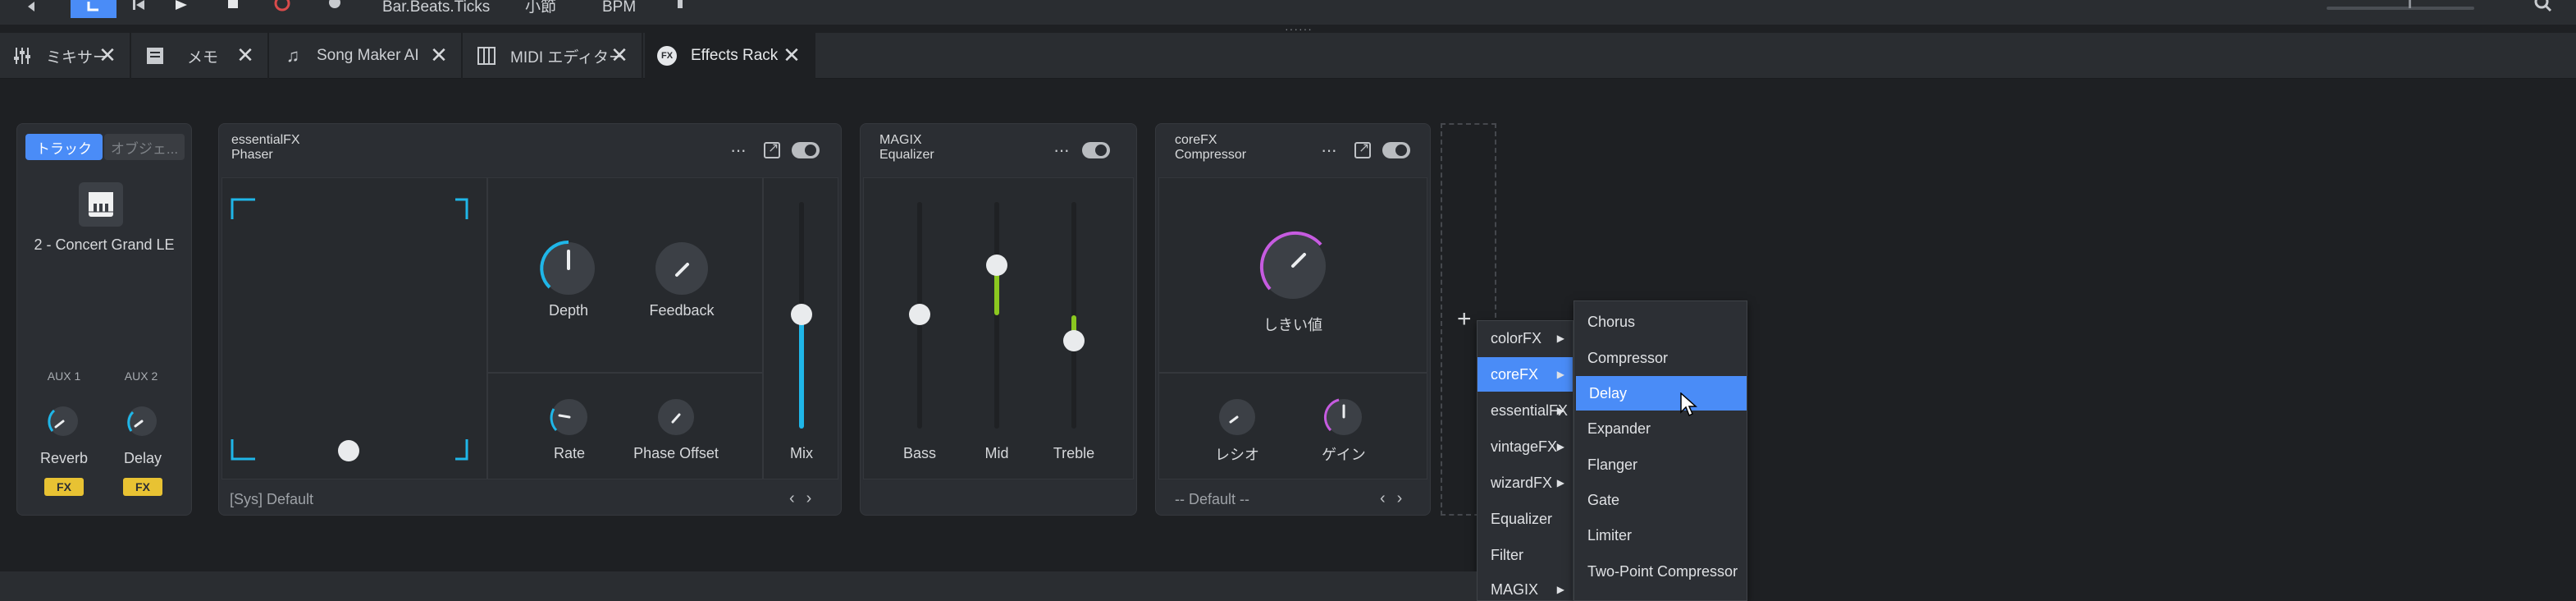 The width and height of the screenshot is (2576, 601). I want to click on depth-knob, so click(568, 268).